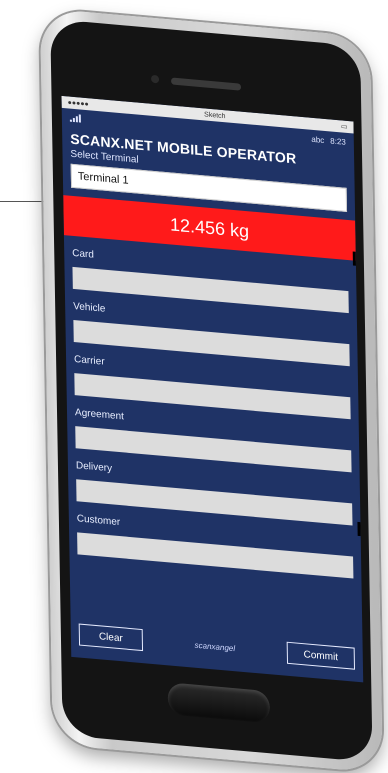  Describe the element at coordinates (155, 79) in the screenshot. I see `camera-icon` at that location.